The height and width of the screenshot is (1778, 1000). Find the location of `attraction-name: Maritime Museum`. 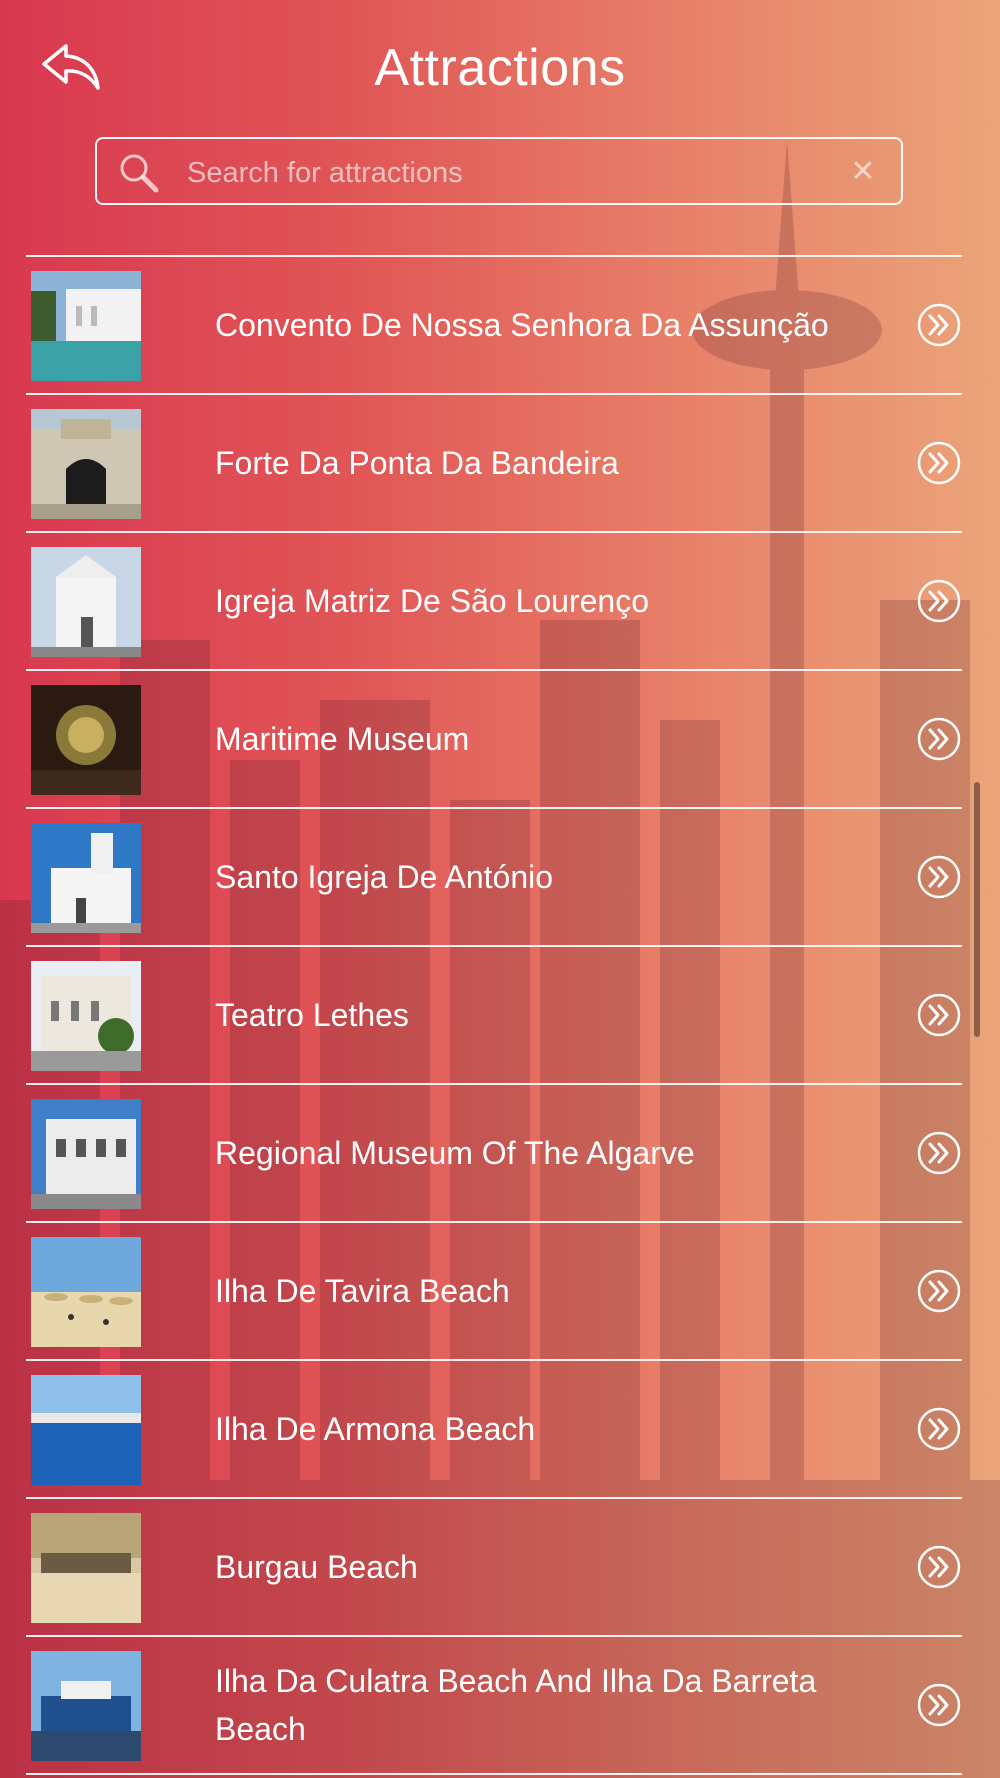

attraction-name: Maritime Museum is located at coordinates (342, 739).